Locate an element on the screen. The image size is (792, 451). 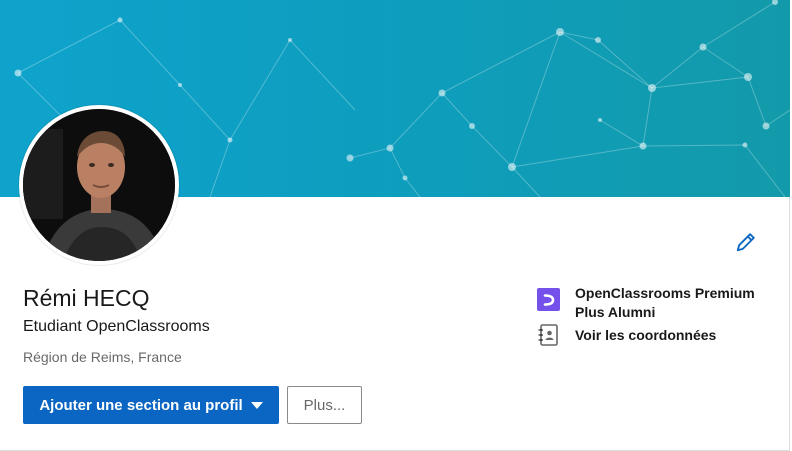
add-profile-section-button: Ajouter une section au profil is located at coordinates (151, 405).